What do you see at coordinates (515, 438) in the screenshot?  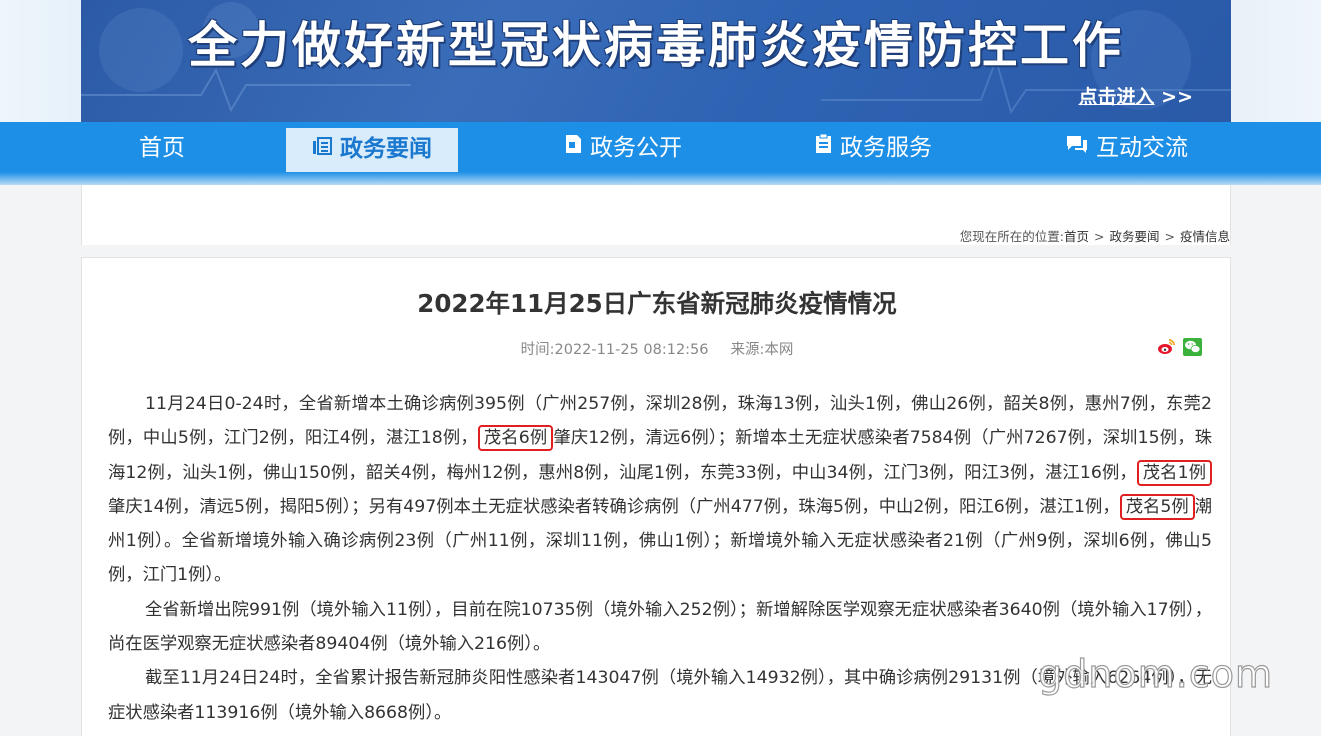 I see `highlight-box: 茂名6例` at bounding box center [515, 438].